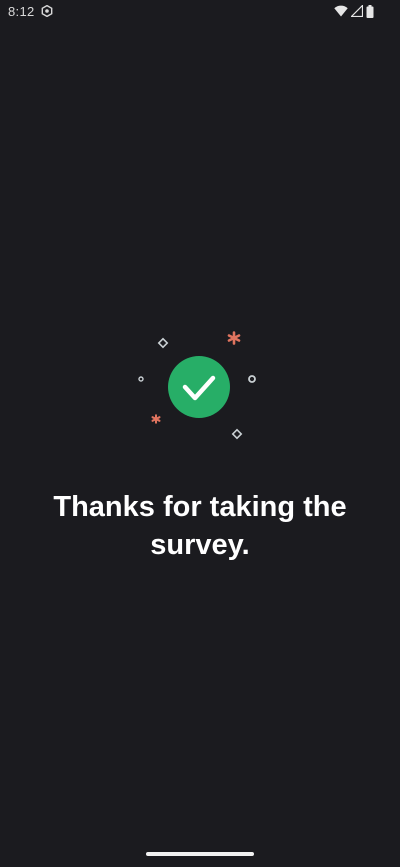 The width and height of the screenshot is (400, 867). I want to click on status-time: 8:12, so click(21, 11).